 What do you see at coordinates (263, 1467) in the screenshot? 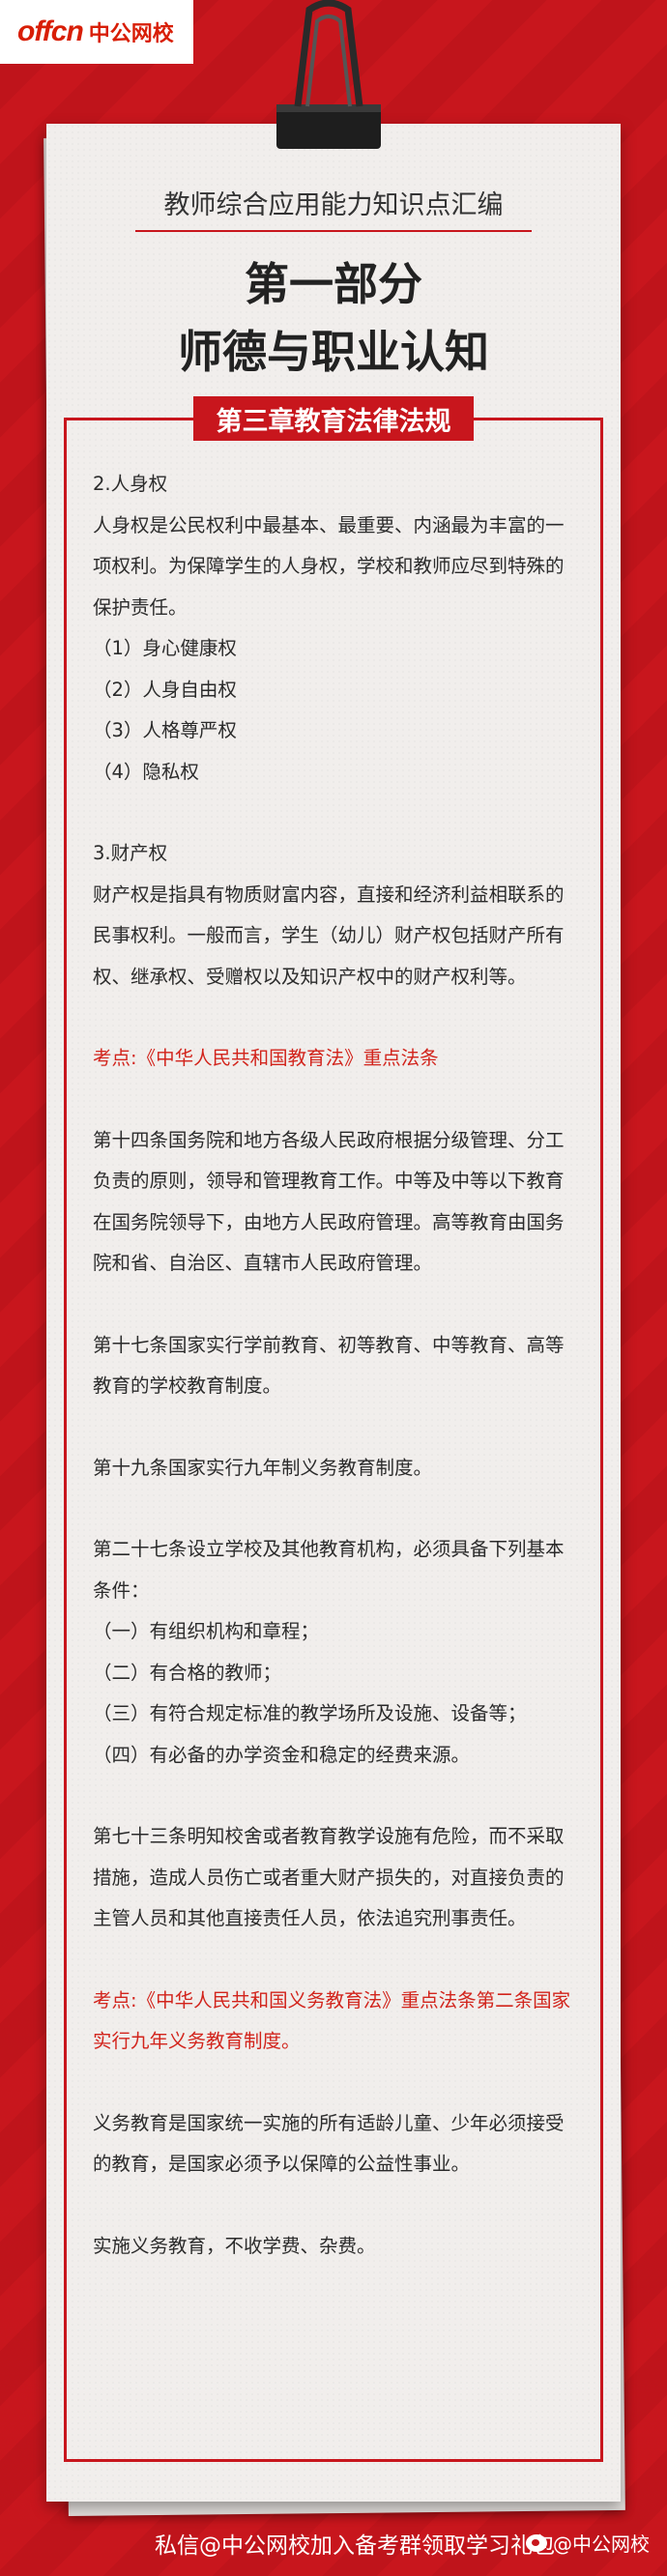
I see `paragraph: 第十九条国家实行九年制义务教育制度。` at bounding box center [263, 1467].